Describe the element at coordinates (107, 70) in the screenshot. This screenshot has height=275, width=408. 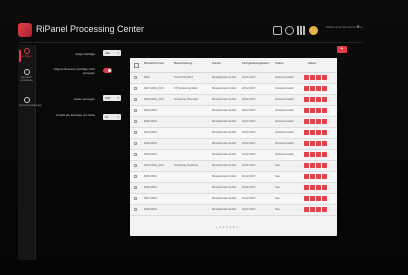
I see `show-archived-toggle` at that location.